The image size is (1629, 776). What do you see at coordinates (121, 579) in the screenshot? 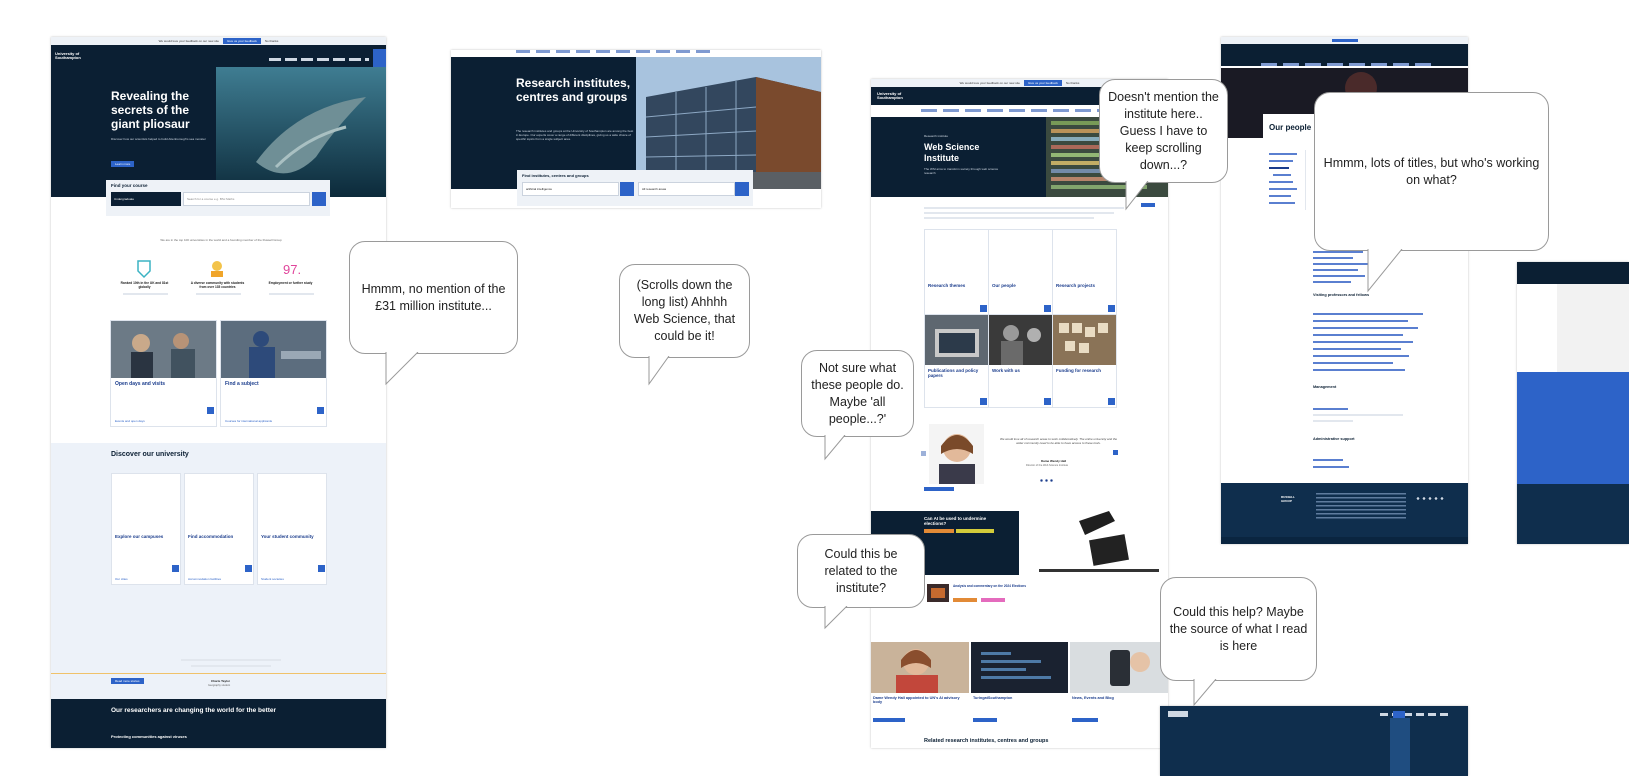
I see `campuses-link: Our cities` at bounding box center [121, 579].